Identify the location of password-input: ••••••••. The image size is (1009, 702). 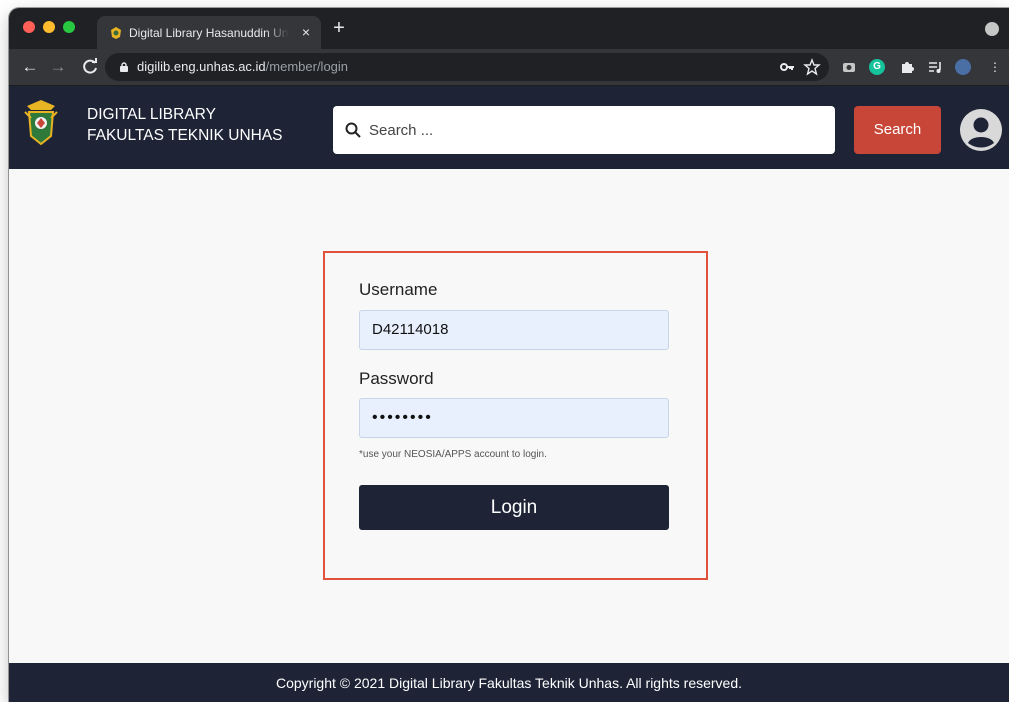
(514, 418).